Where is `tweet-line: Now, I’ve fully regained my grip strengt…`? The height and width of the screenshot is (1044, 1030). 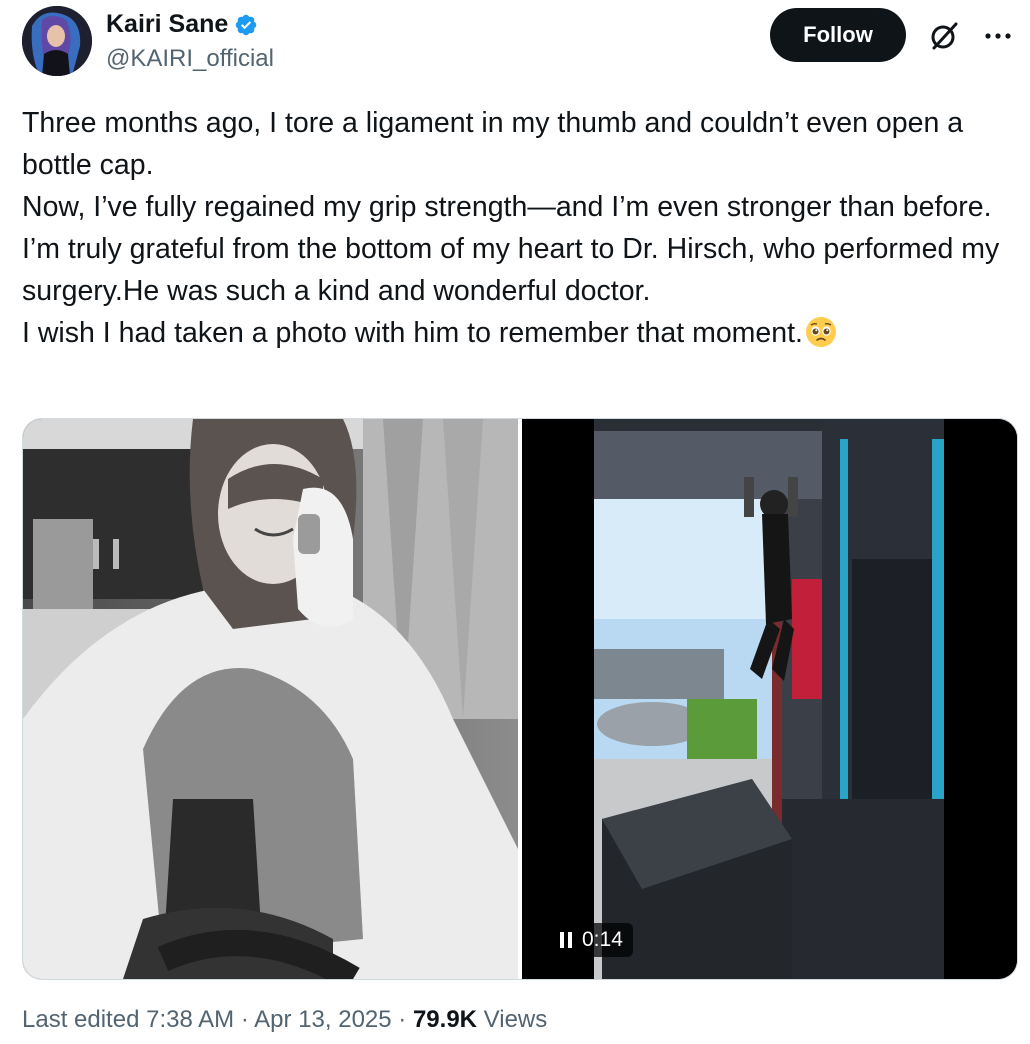 tweet-line: Now, I’ve fully regained my grip strengt… is located at coordinates (507, 207).